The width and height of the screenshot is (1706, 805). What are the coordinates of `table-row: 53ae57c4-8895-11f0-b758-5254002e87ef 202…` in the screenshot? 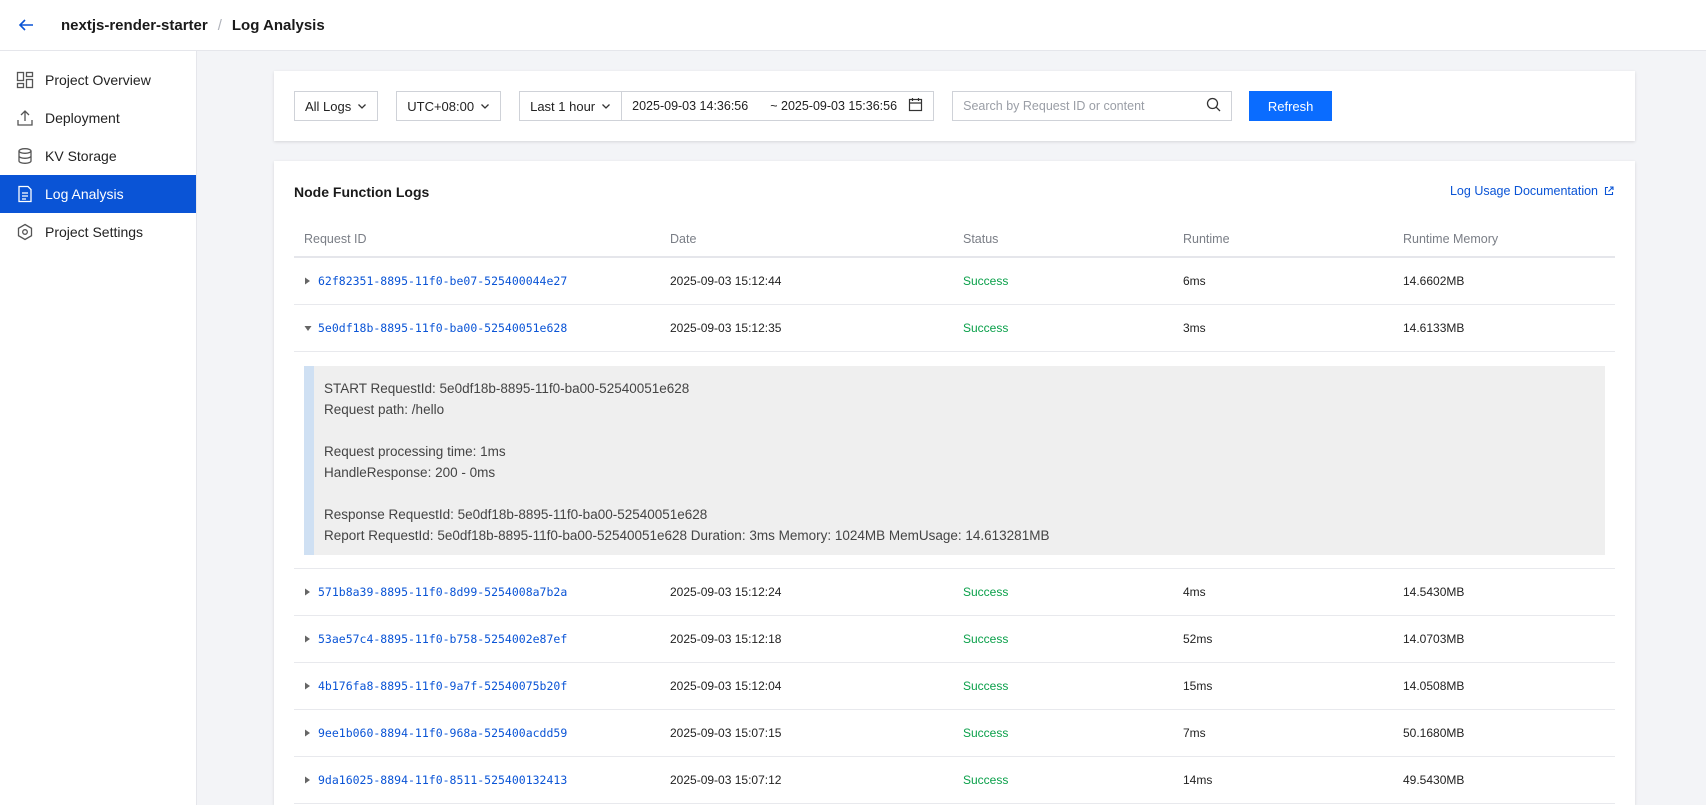 It's located at (954, 639).